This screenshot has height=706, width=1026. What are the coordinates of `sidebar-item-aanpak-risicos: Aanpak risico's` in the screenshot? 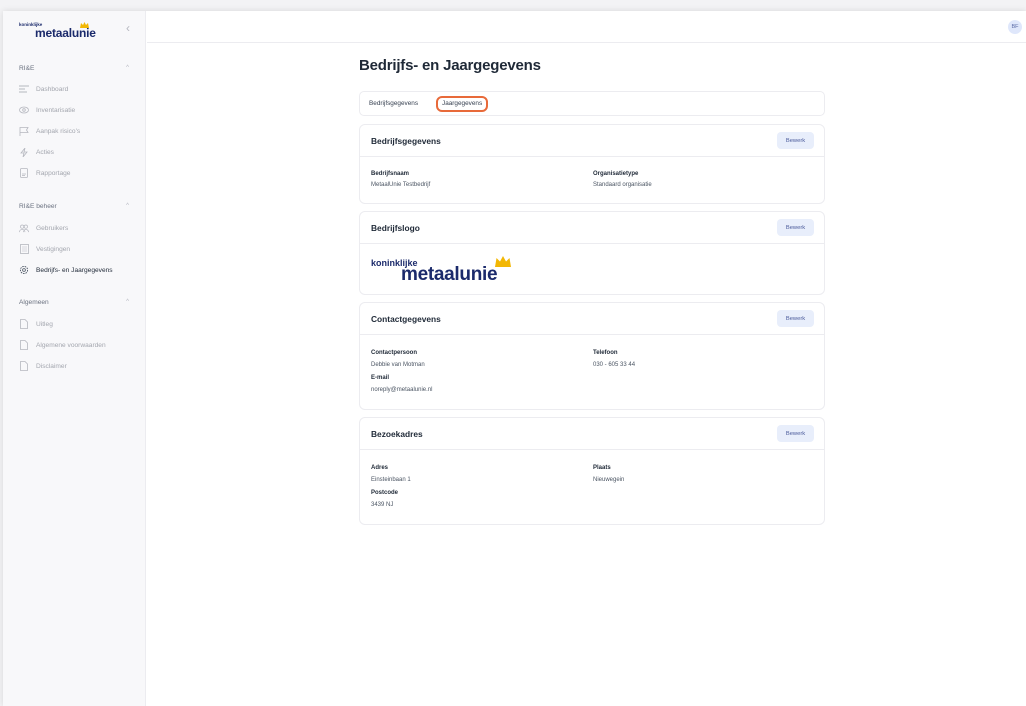 It's located at (81, 131).